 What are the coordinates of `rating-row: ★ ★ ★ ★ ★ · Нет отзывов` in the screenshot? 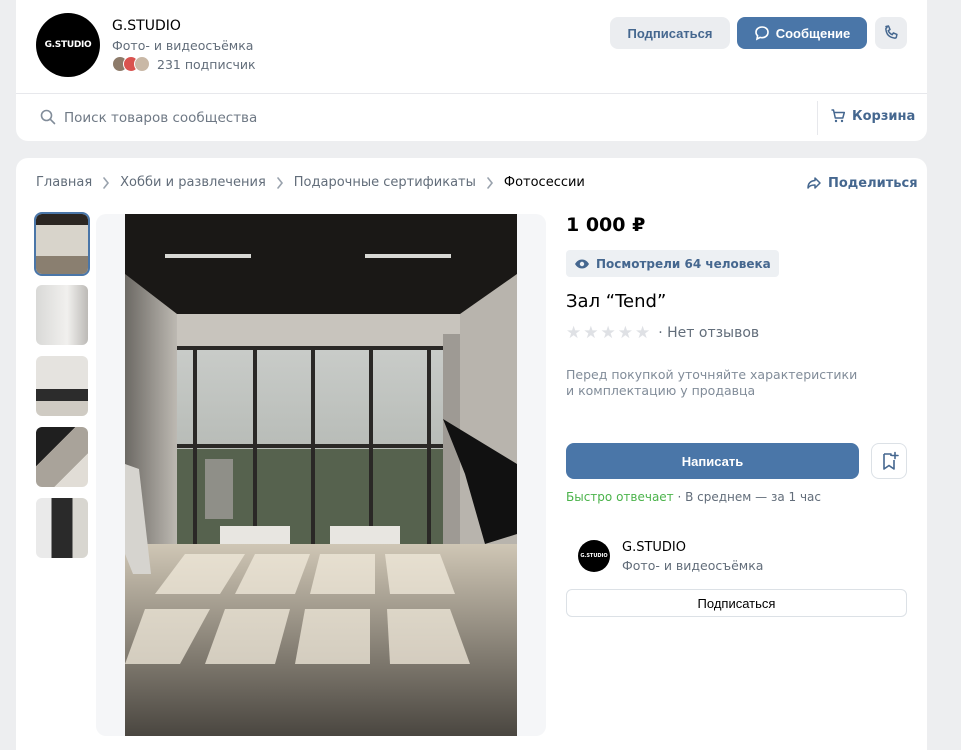 It's located at (662, 333).